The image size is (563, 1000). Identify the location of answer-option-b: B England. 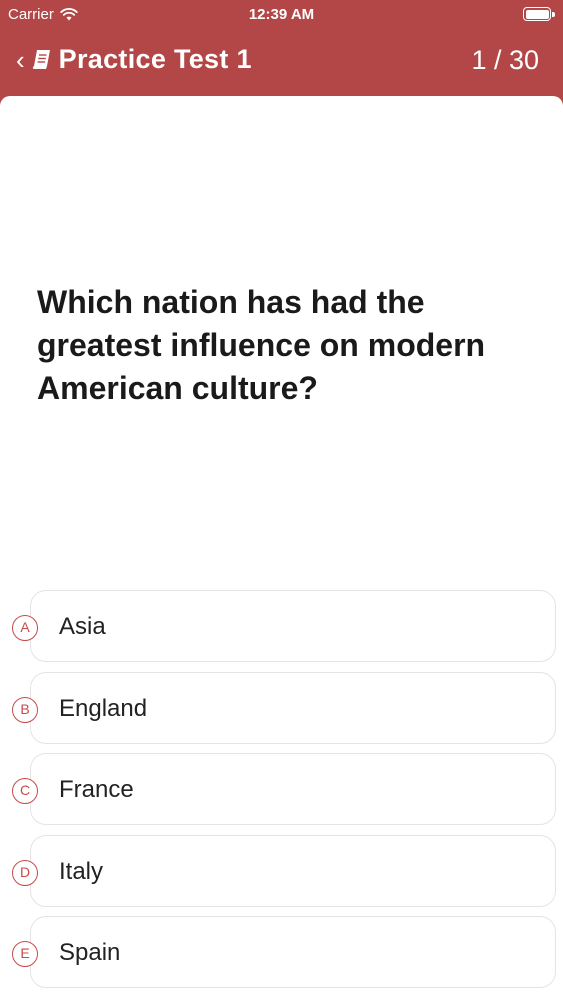
(284, 708).